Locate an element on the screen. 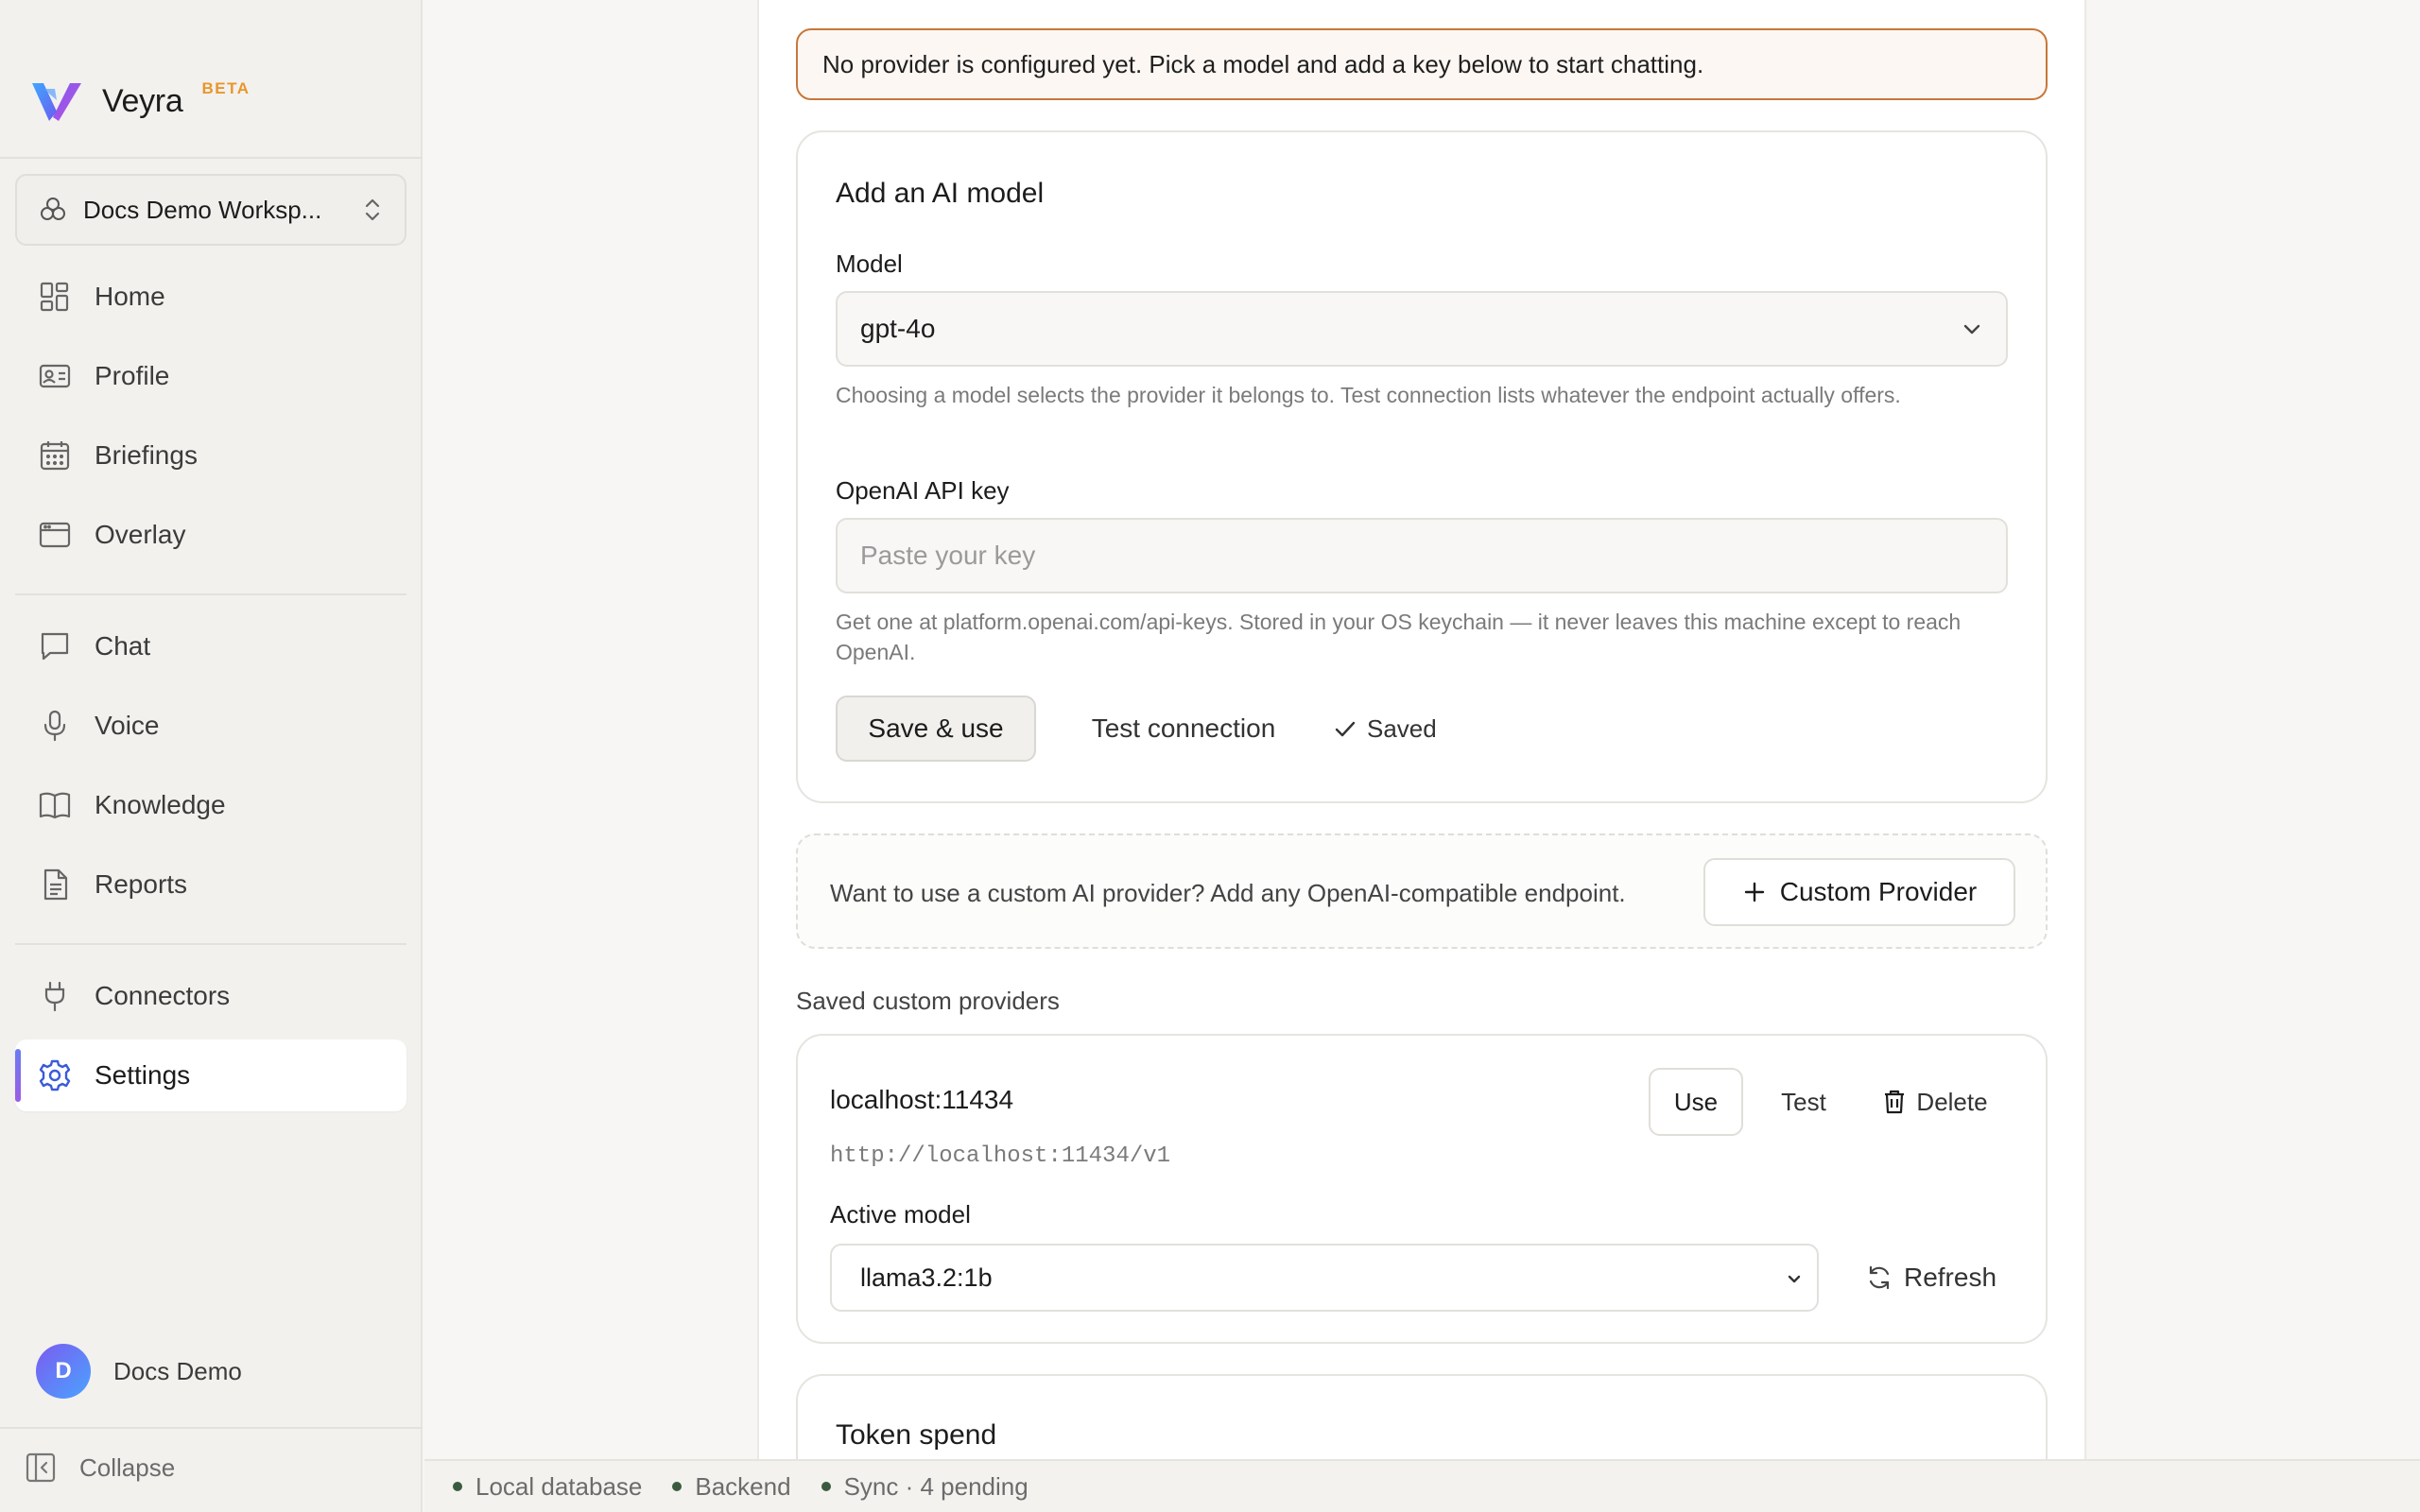 The image size is (2420, 1512). plug-icon is located at coordinates (54, 996).